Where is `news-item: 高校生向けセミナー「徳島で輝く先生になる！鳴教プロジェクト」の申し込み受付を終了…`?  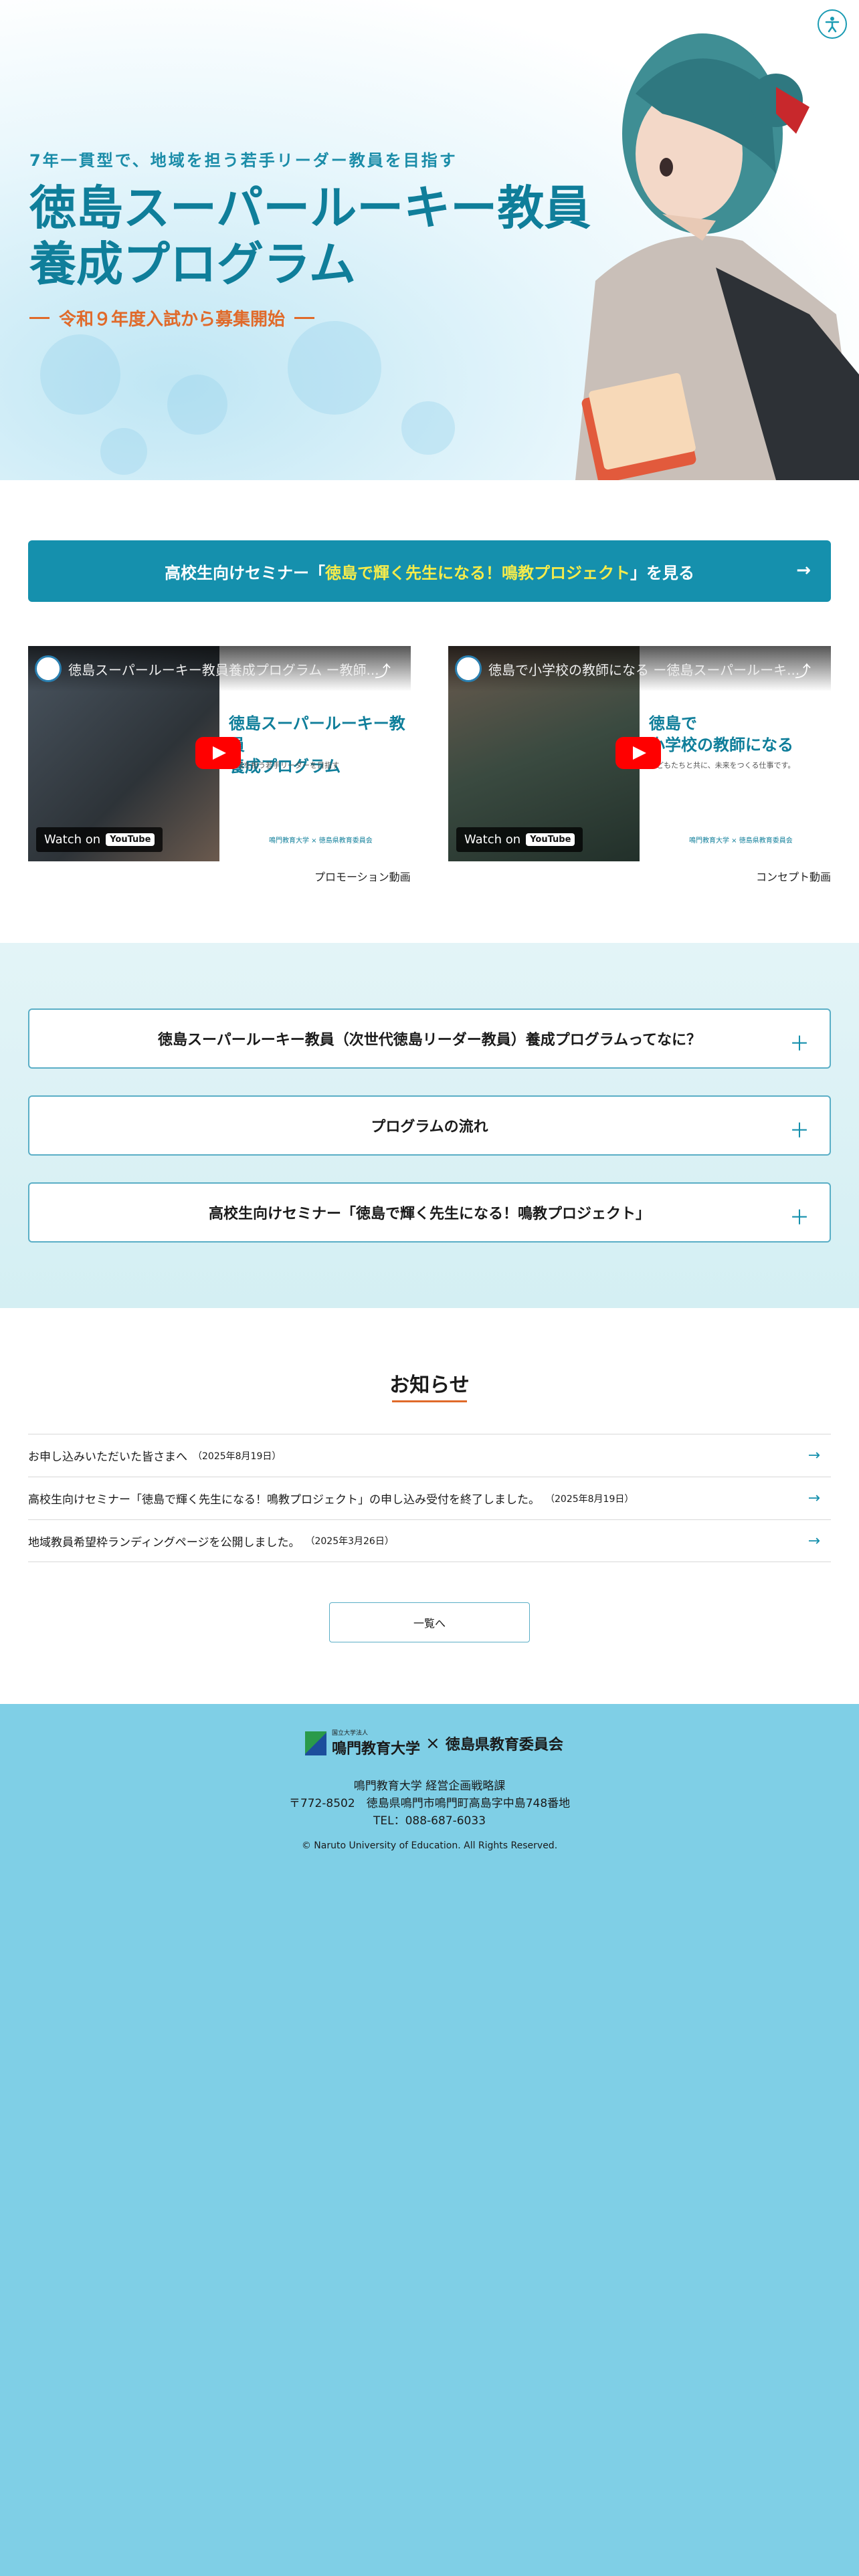
news-item: 高校生向けセミナー「徳島で輝く先生になる！鳴教プロジェクト」の申し込み受付を終了… is located at coordinates (429, 1498).